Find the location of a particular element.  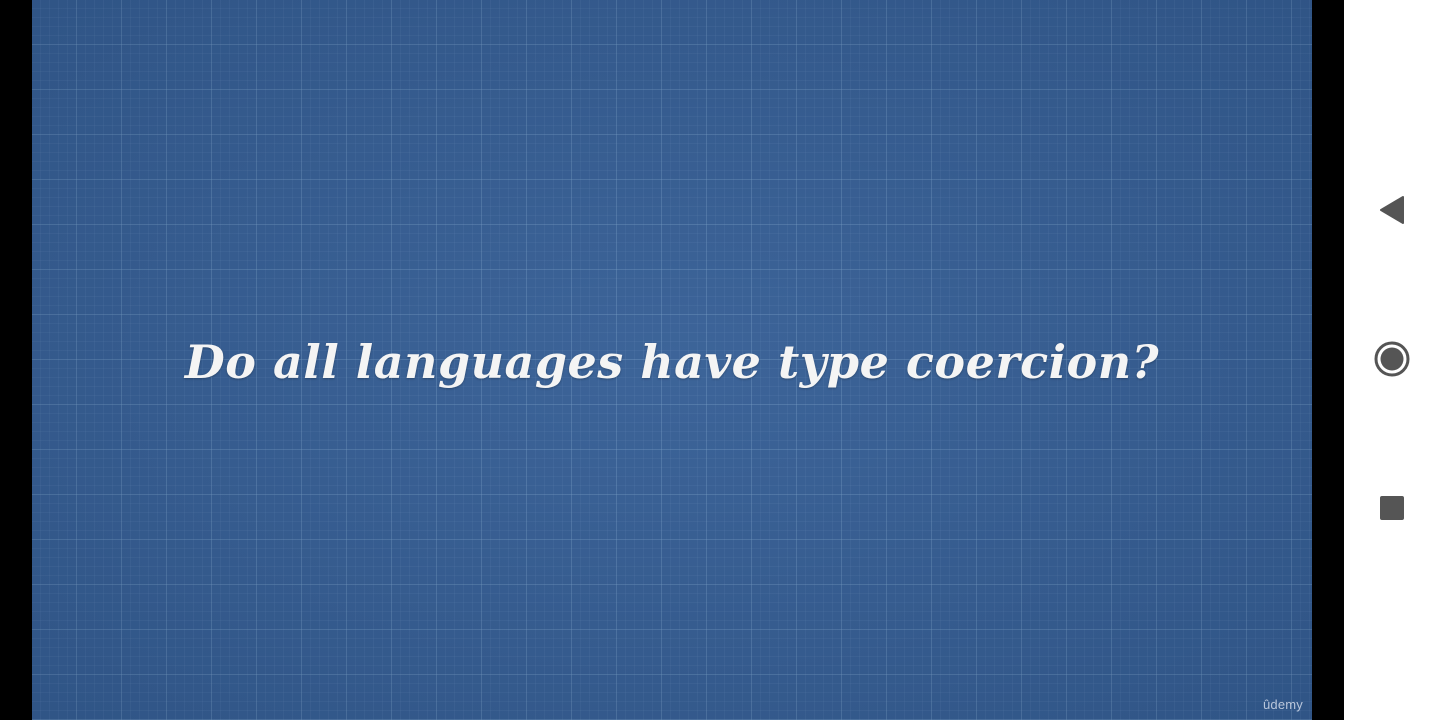

triangle-back-icon is located at coordinates (1392, 210).